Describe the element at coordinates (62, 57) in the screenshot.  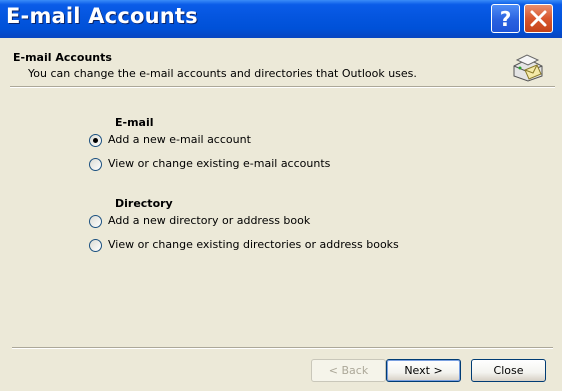
I see `header-title: E-mail Accounts` at that location.